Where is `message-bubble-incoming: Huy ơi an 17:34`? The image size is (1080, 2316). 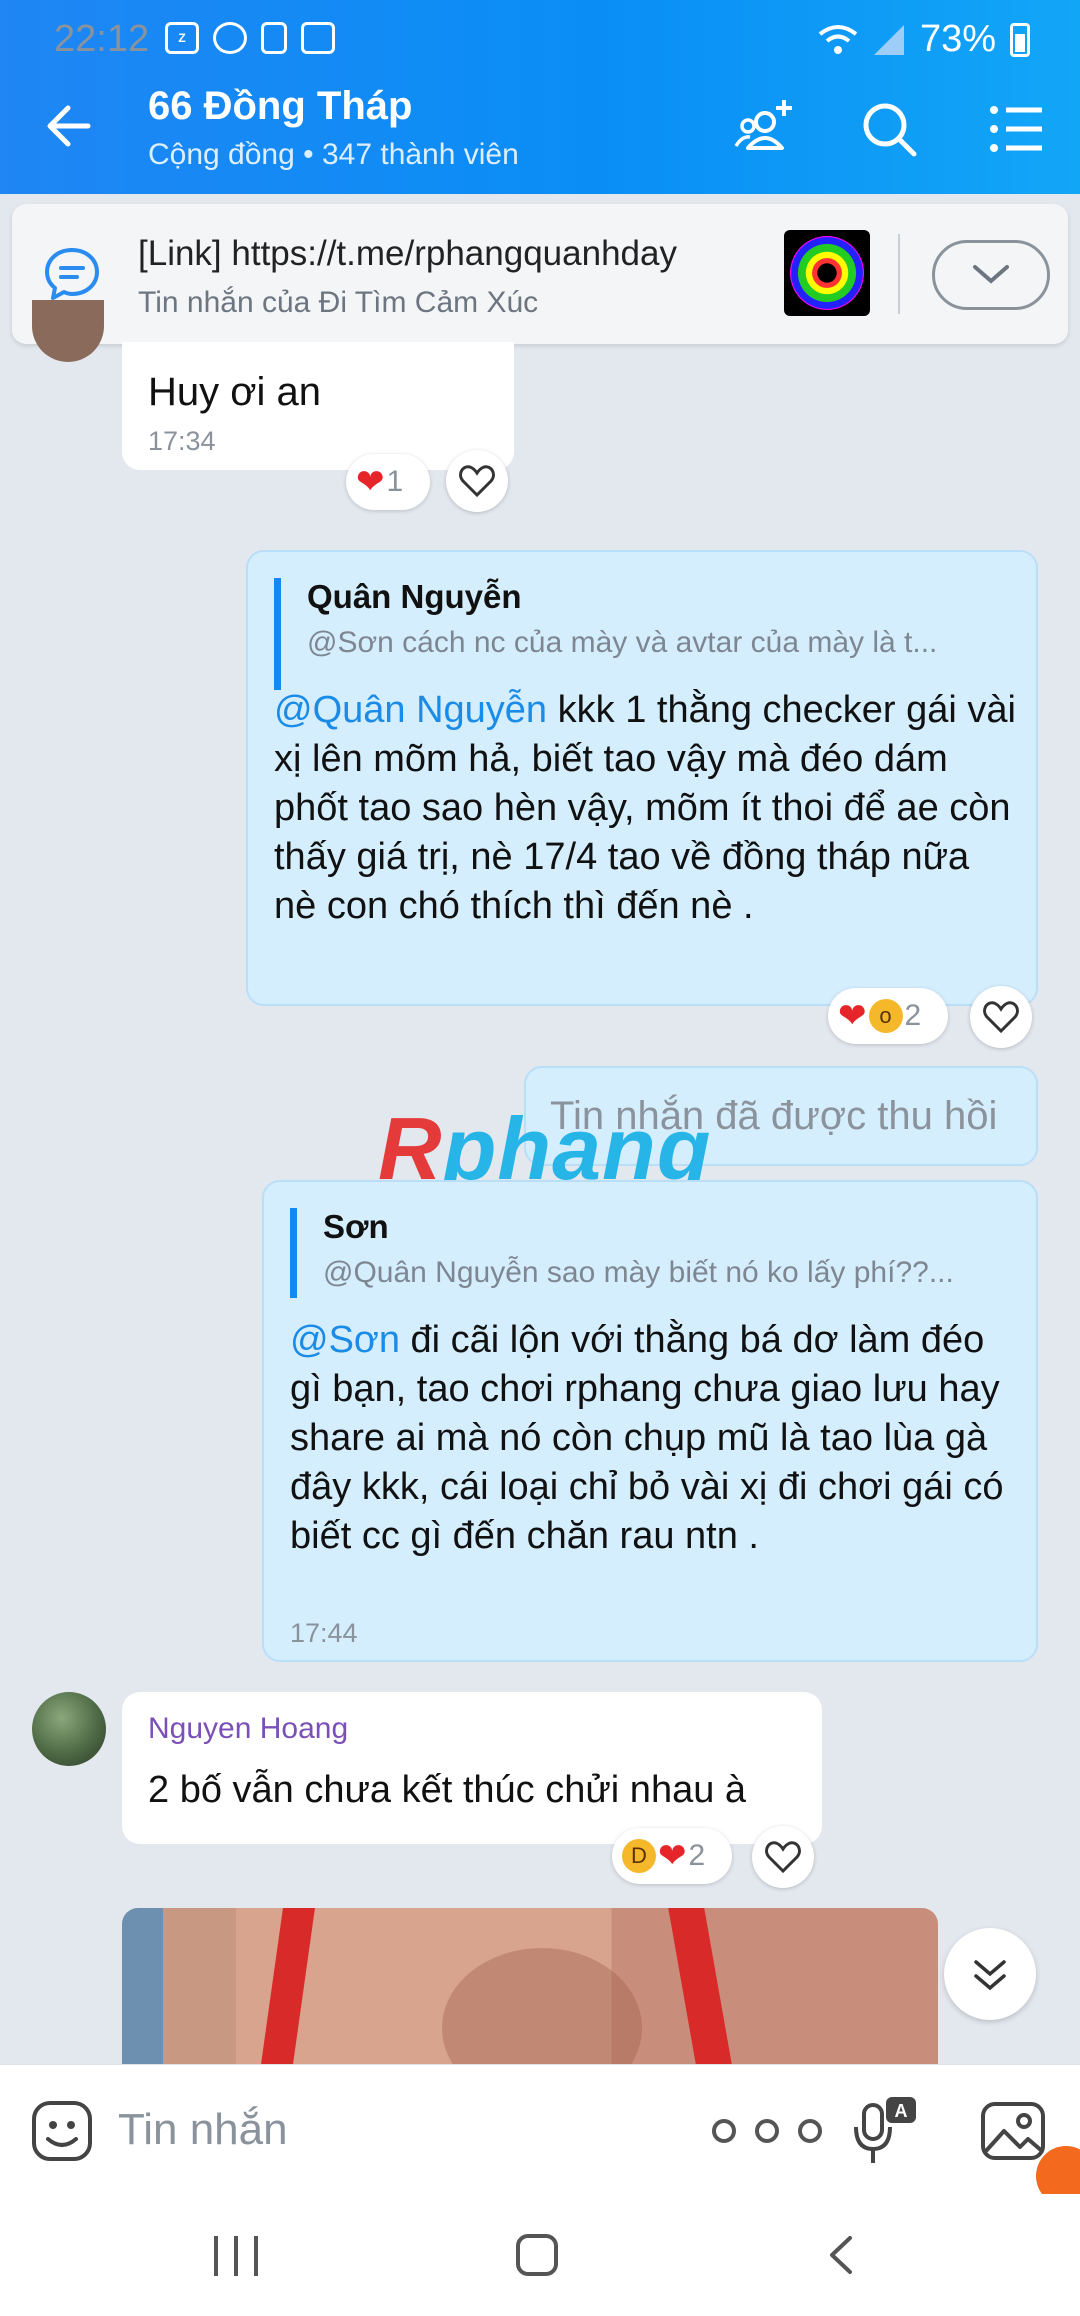
message-bubble-incoming: Huy ơi an 17:34 is located at coordinates (318, 406).